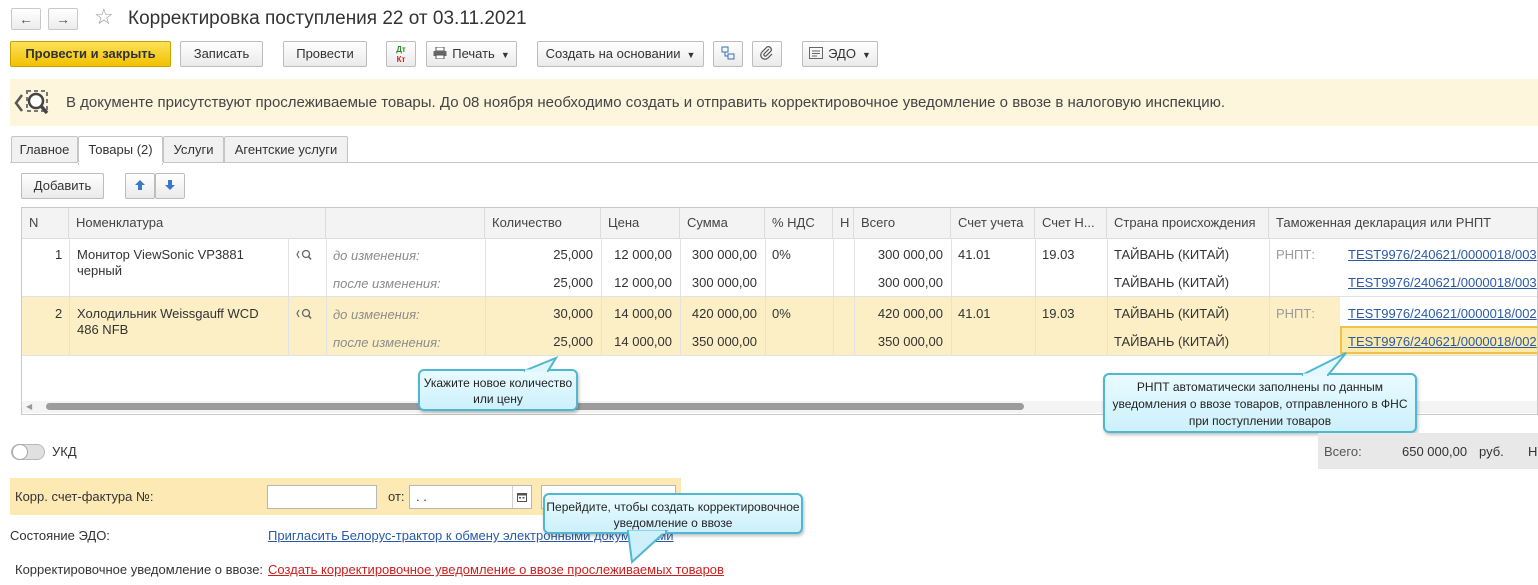 The width and height of the screenshot is (1538, 585). Describe the element at coordinates (722, 223) in the screenshot. I see `col-sum: Сумма` at that location.